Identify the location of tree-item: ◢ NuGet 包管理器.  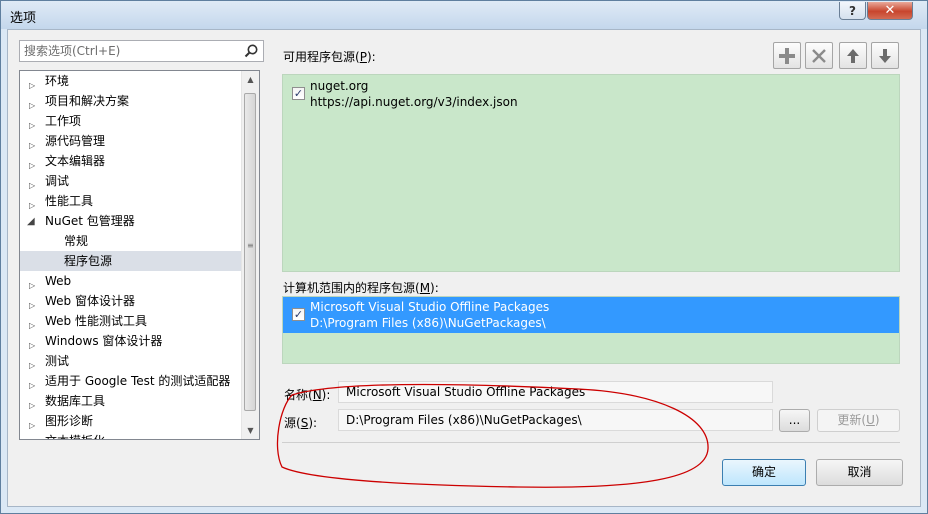
(131, 221).